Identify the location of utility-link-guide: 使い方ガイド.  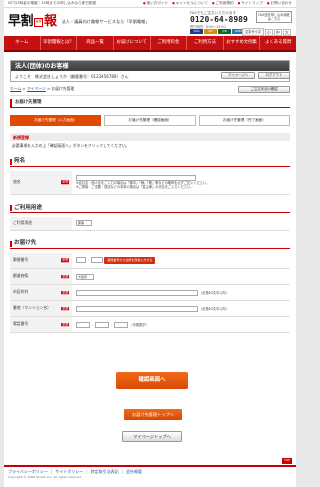
(156, 3).